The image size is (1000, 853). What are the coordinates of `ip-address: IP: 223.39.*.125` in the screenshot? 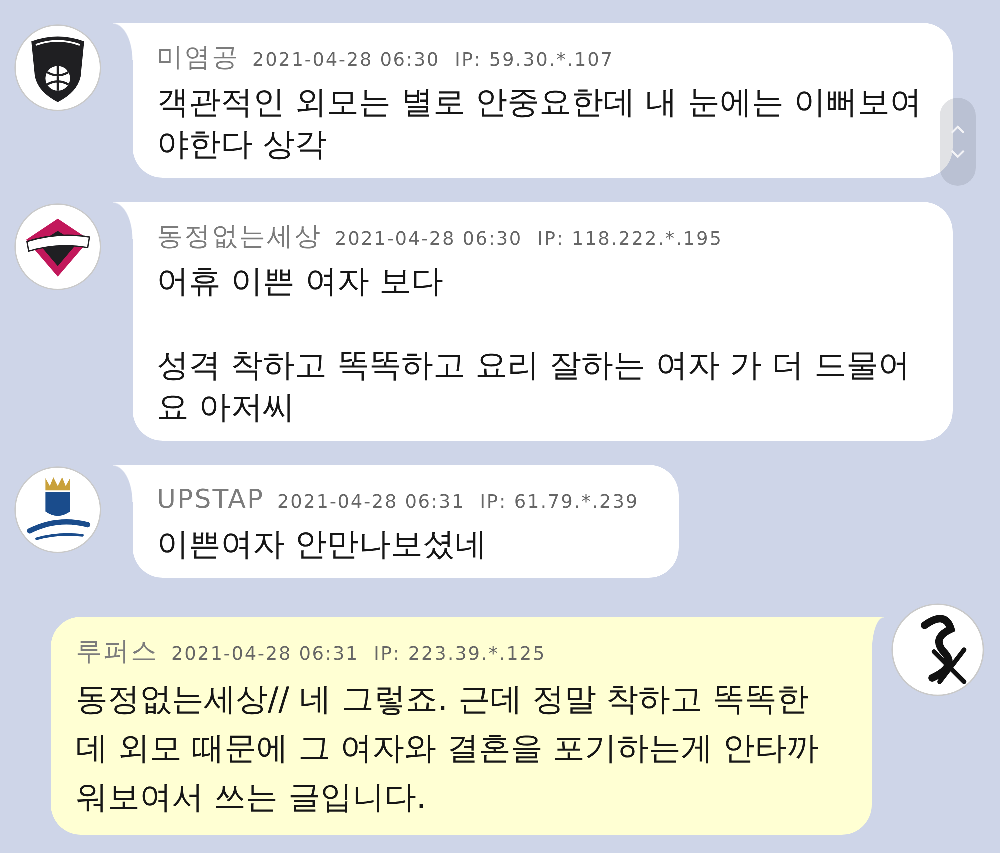 It's located at (460, 655).